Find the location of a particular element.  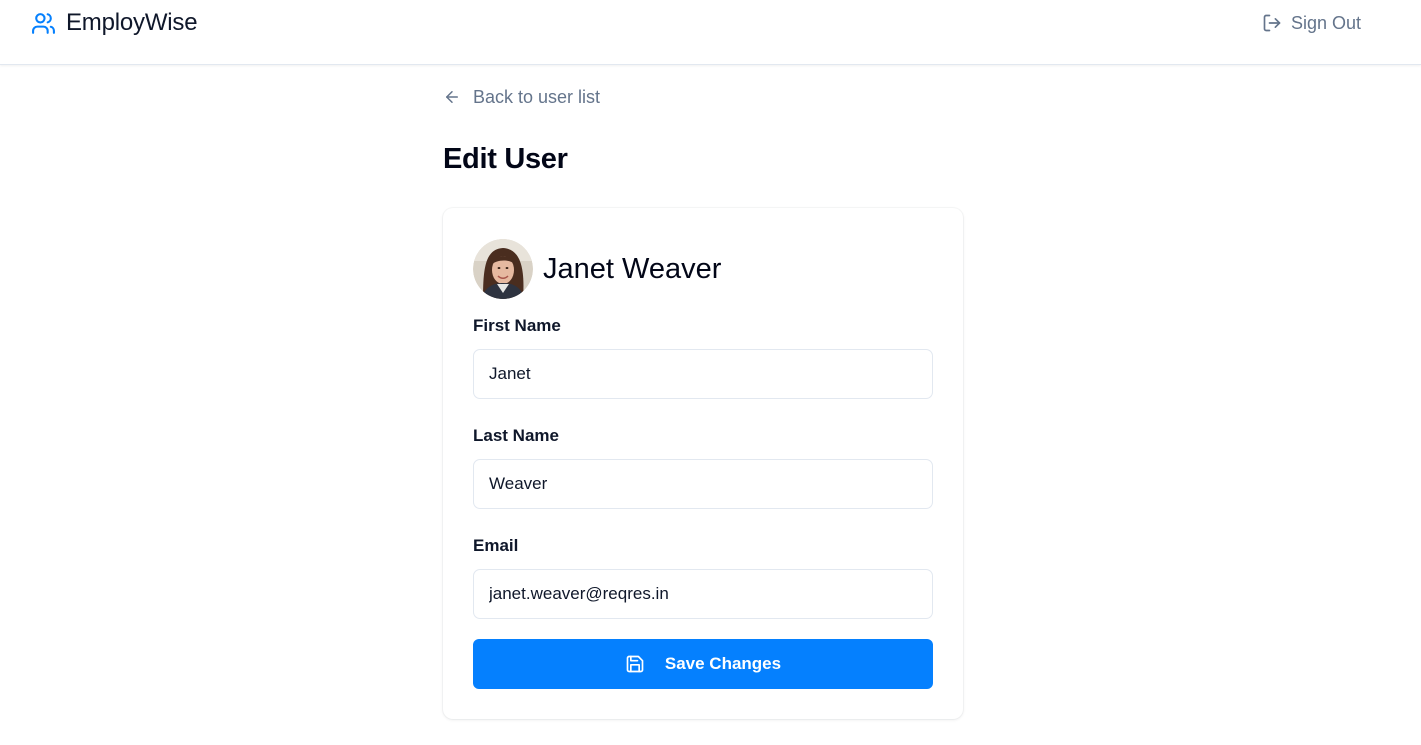

last-name-label: Last Name is located at coordinates (516, 435).